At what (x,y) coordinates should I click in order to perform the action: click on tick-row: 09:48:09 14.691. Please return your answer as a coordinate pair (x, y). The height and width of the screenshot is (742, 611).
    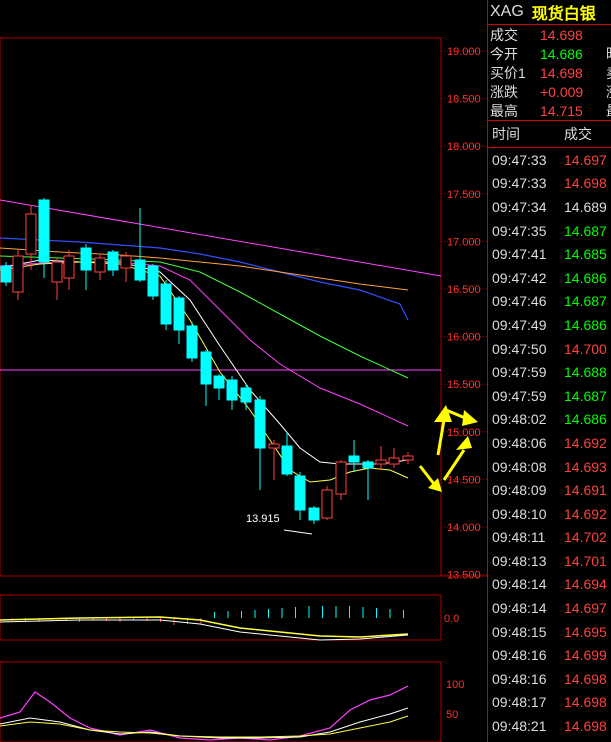
    Looking at the image, I should click on (549, 490).